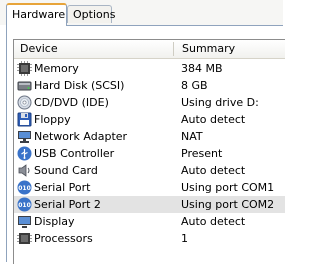 This screenshot has width=320, height=264. Describe the element at coordinates (202, 153) in the screenshot. I see `device-summary: Present` at that location.